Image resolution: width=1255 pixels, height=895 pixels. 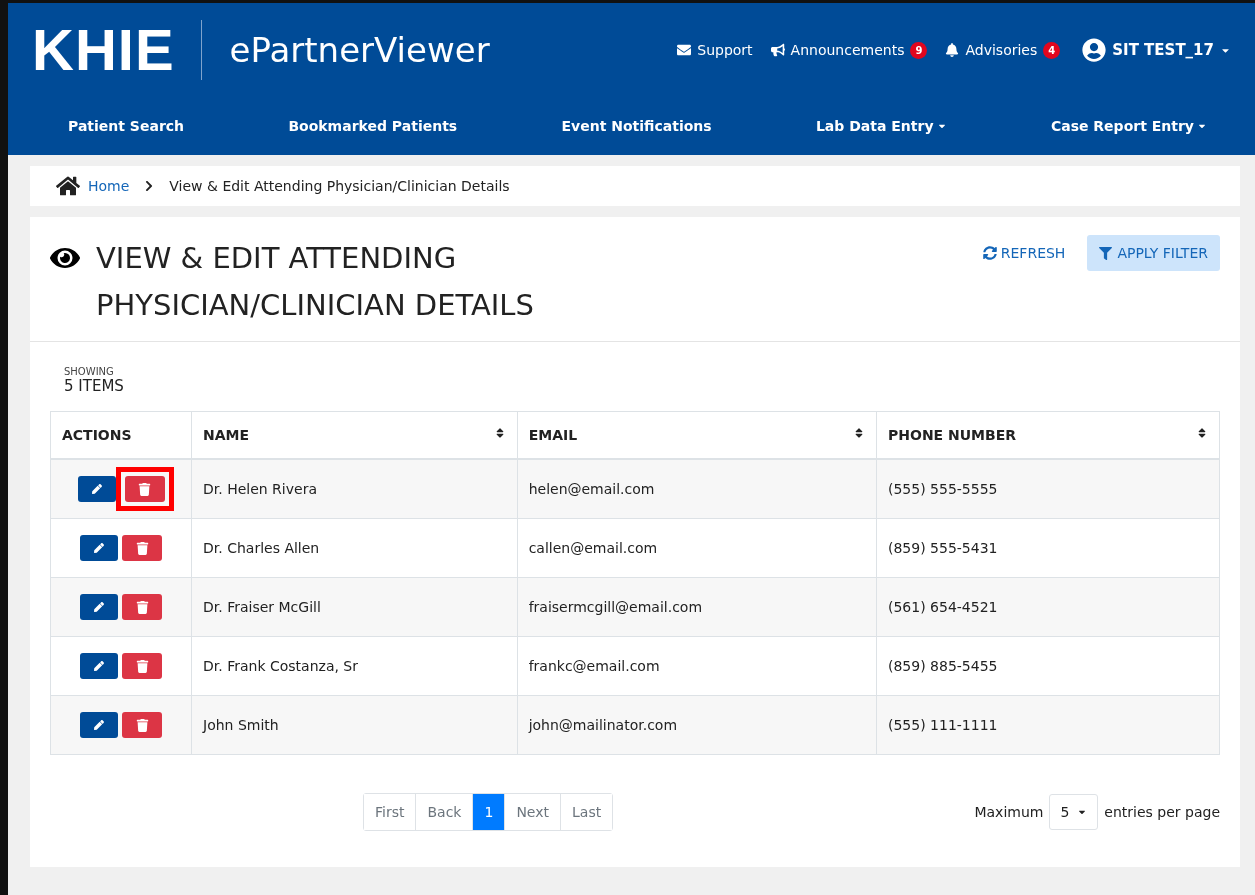 I want to click on count-badge: 9, so click(x=919, y=50).